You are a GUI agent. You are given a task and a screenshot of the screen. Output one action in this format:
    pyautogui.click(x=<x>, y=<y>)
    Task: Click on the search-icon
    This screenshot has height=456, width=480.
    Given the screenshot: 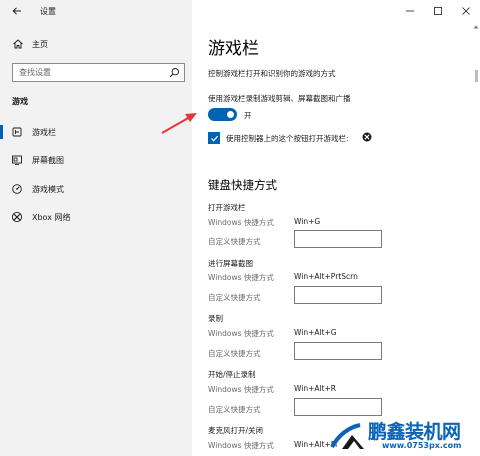 What is the action you would take?
    pyautogui.click(x=174, y=72)
    